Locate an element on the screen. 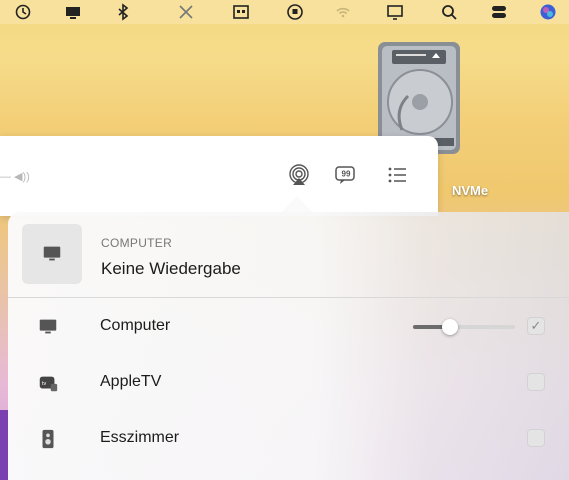 The height and width of the screenshot is (480, 569). screen-mirroring-icon is located at coordinates (395, 12).